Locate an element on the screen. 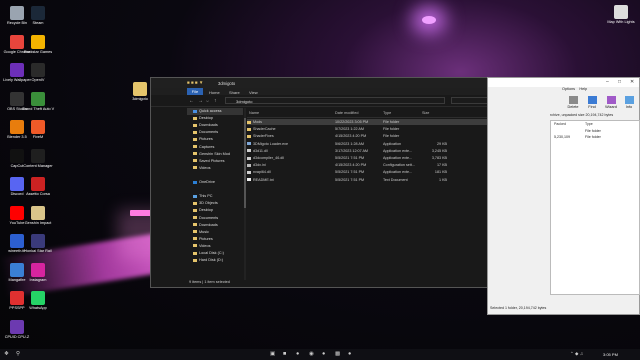 This screenshot has height=360, width=640. file-size: 3,245 KB is located at coordinates (439, 150).